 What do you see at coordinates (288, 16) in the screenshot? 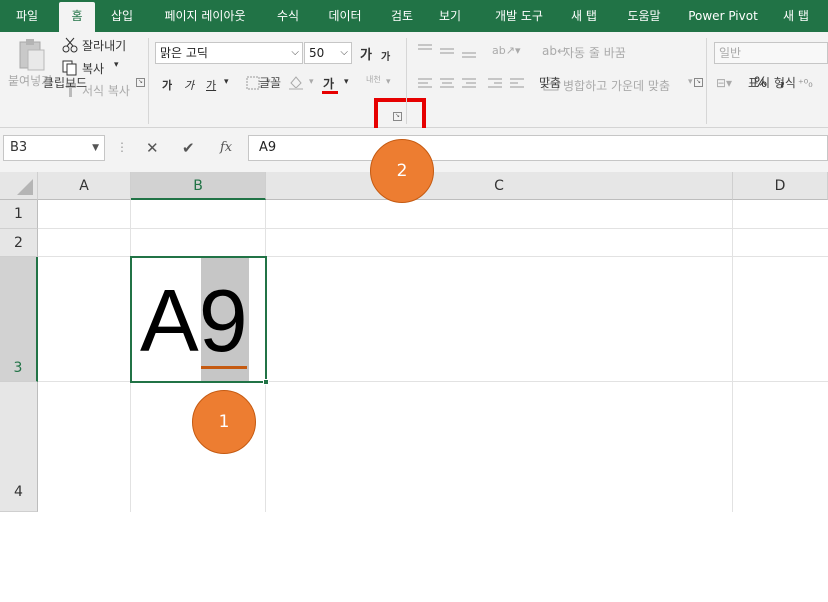
I see `tab-formulas: 수식` at bounding box center [288, 16].